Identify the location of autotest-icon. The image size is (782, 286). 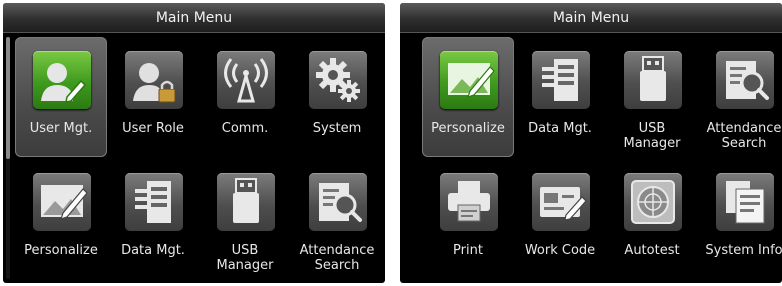
(653, 202).